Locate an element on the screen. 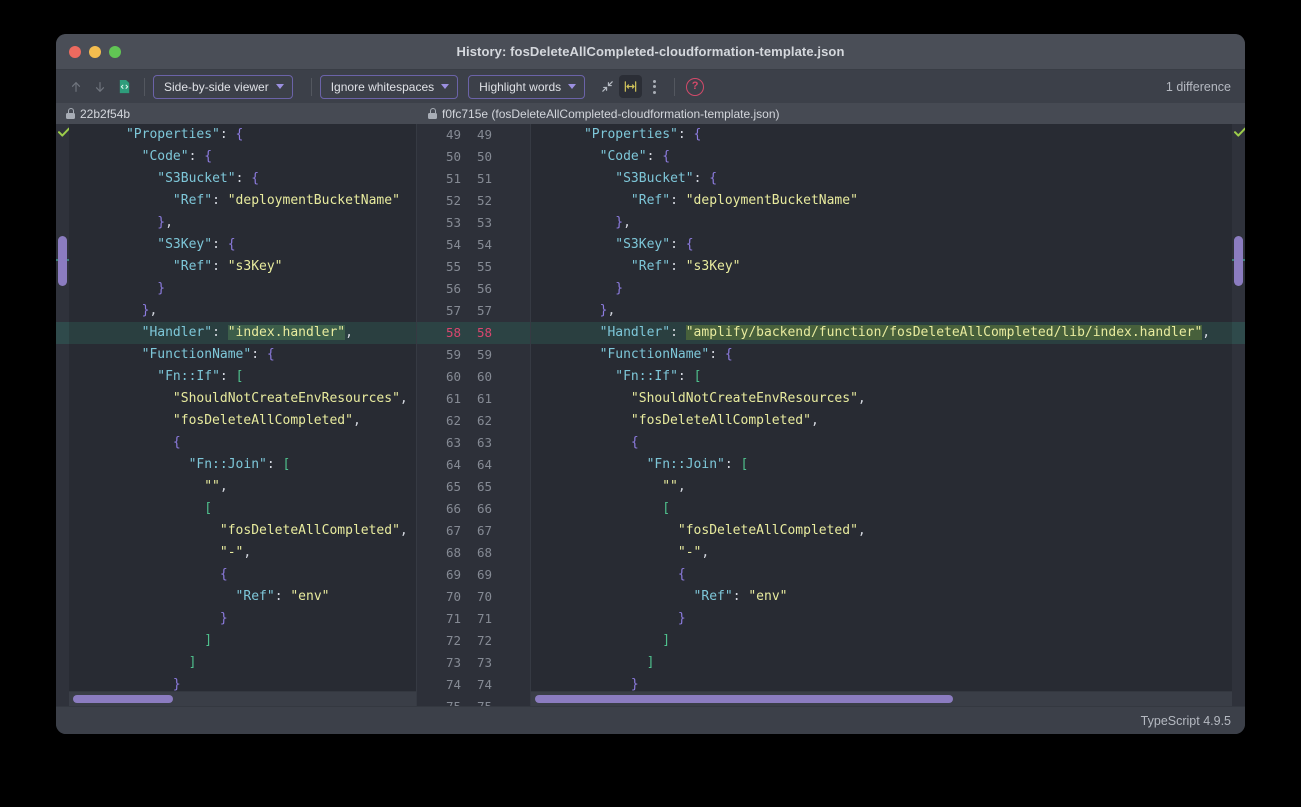 The width and height of the screenshot is (1301, 807). difference-count: 1 difference is located at coordinates (1198, 86).